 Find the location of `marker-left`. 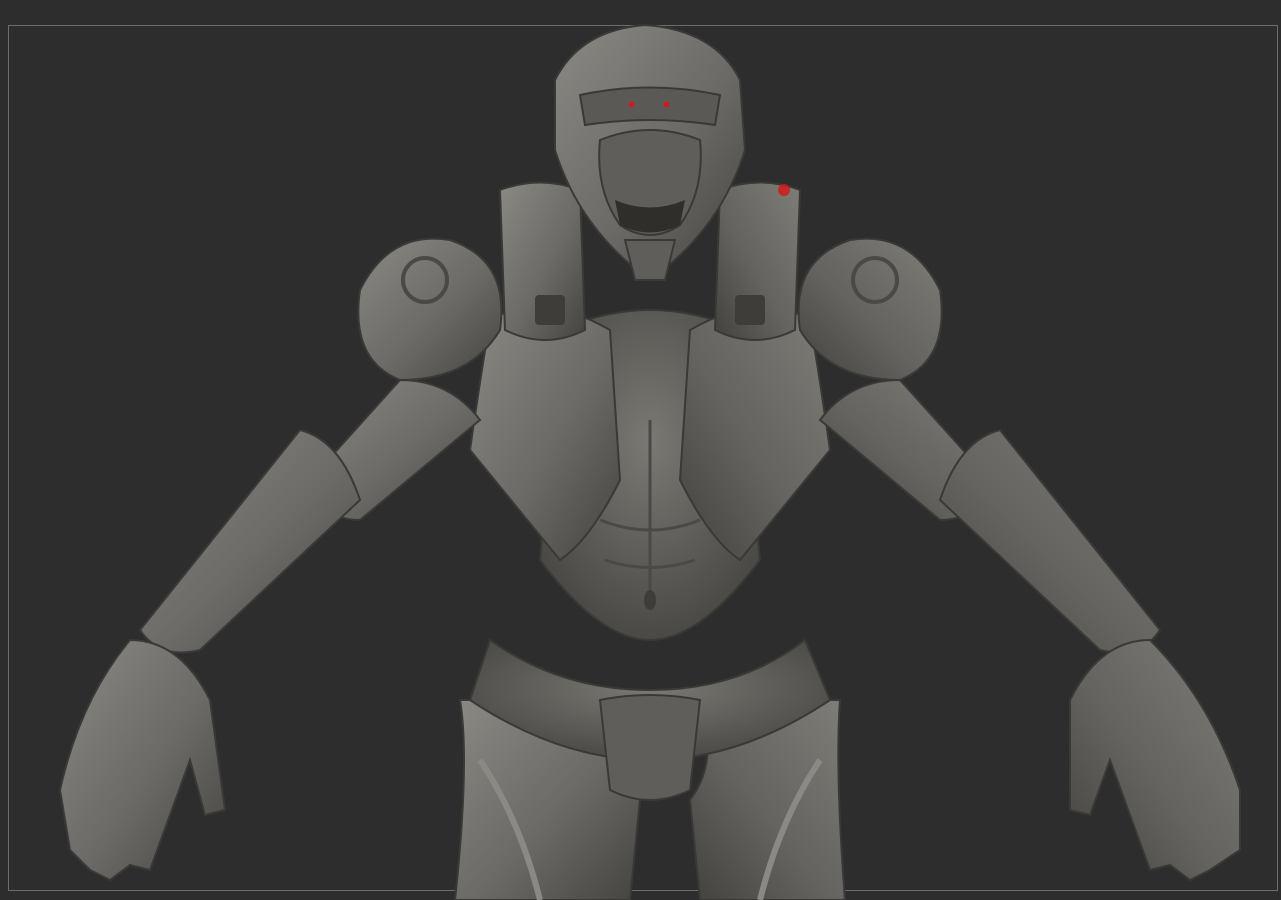

marker-left is located at coordinates (631, 104).